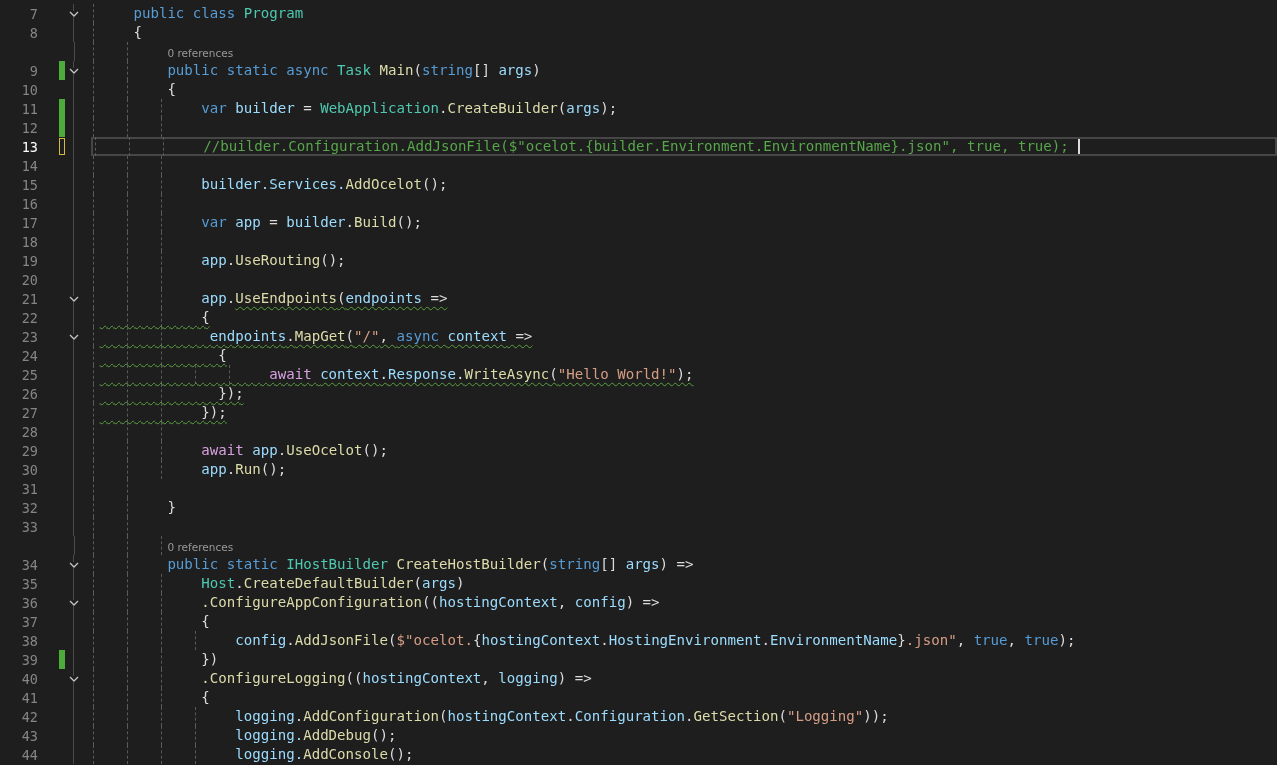  I want to click on code-line: await app.UseOcelot();, so click(294, 450).